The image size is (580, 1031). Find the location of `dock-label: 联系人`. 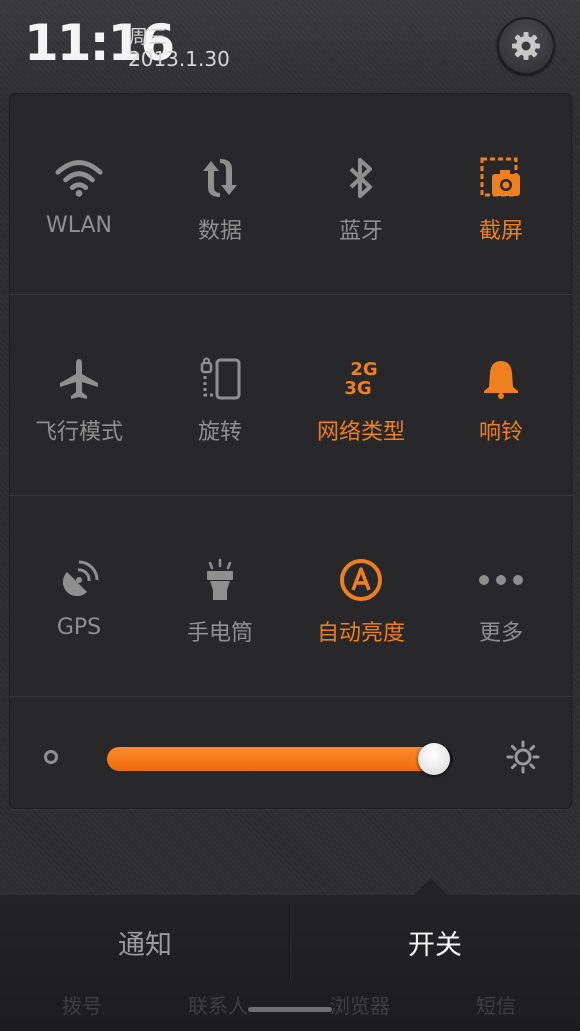

dock-label: 联系人 is located at coordinates (218, 1006).